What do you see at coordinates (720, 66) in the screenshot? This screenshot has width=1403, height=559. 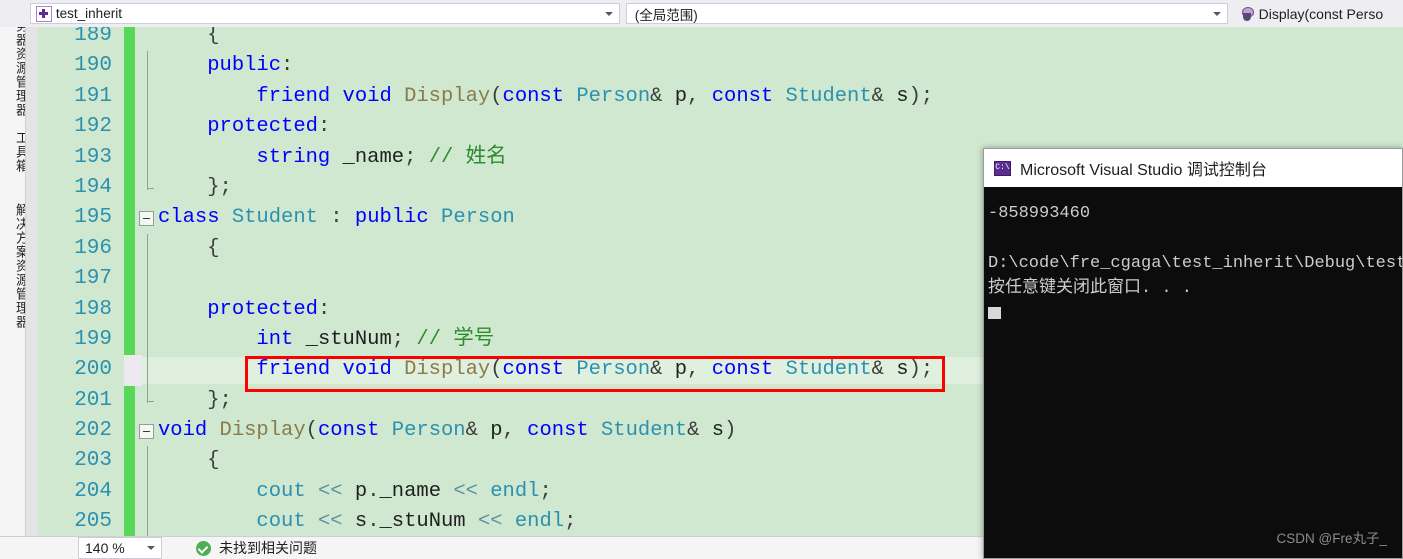 I see `code-line: 190 public:` at bounding box center [720, 66].